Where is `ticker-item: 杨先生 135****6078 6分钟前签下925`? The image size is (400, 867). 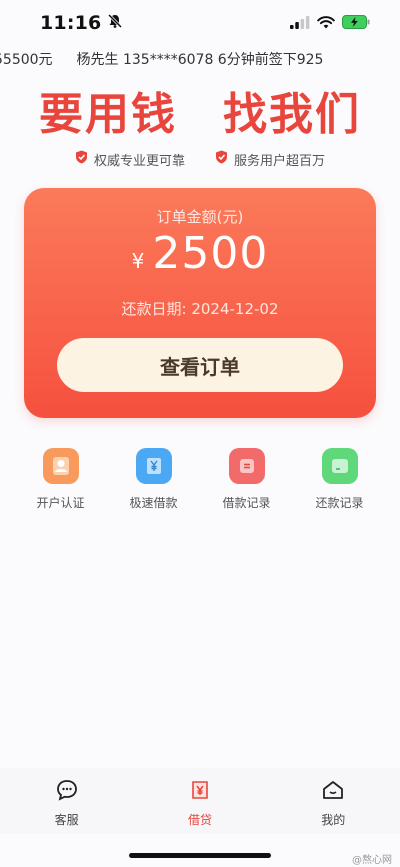
ticker-item: 杨先生 135****6078 6分钟前签下925 is located at coordinates (200, 60).